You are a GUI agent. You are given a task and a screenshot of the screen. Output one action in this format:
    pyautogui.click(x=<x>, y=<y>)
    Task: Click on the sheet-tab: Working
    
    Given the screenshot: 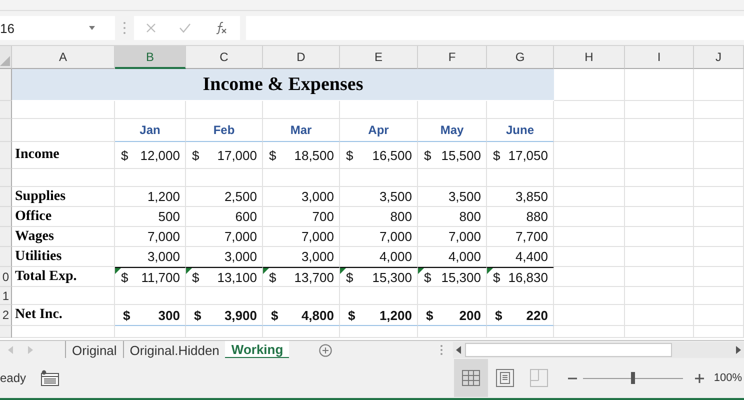 What is the action you would take?
    pyautogui.click(x=257, y=350)
    